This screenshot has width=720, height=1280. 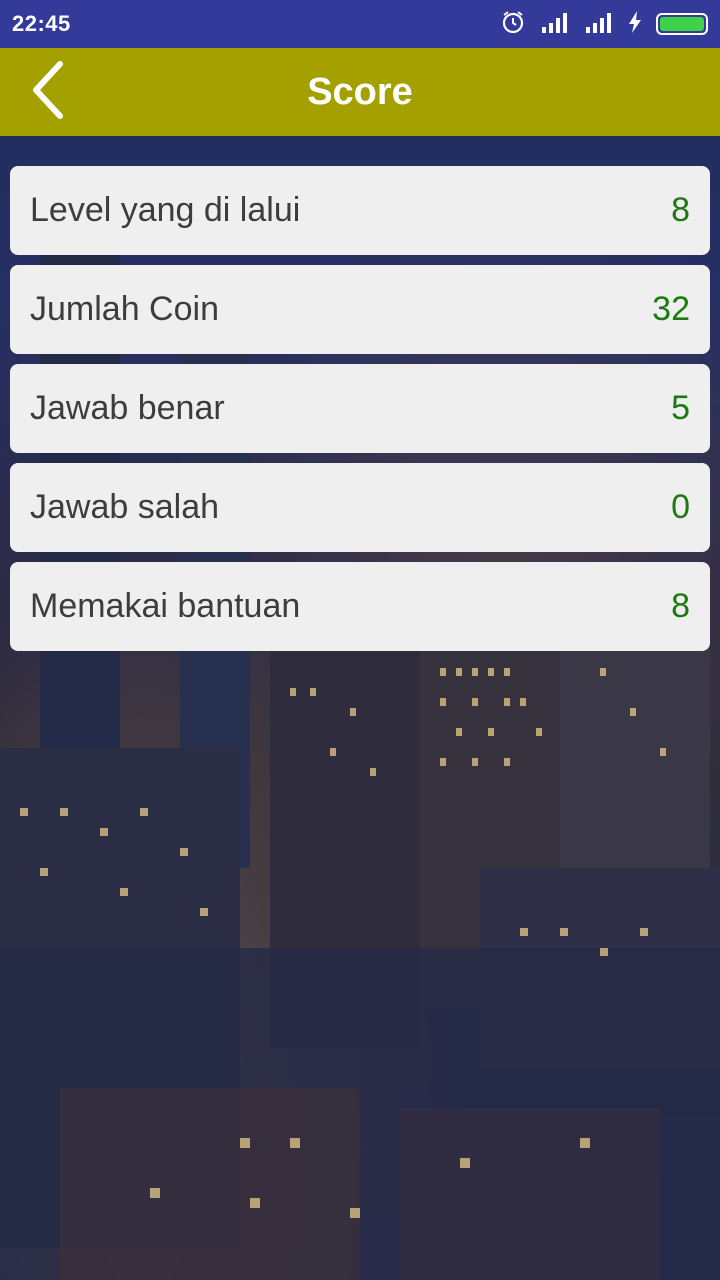 What do you see at coordinates (360, 24) in the screenshot?
I see `status-bar: 22:45` at bounding box center [360, 24].